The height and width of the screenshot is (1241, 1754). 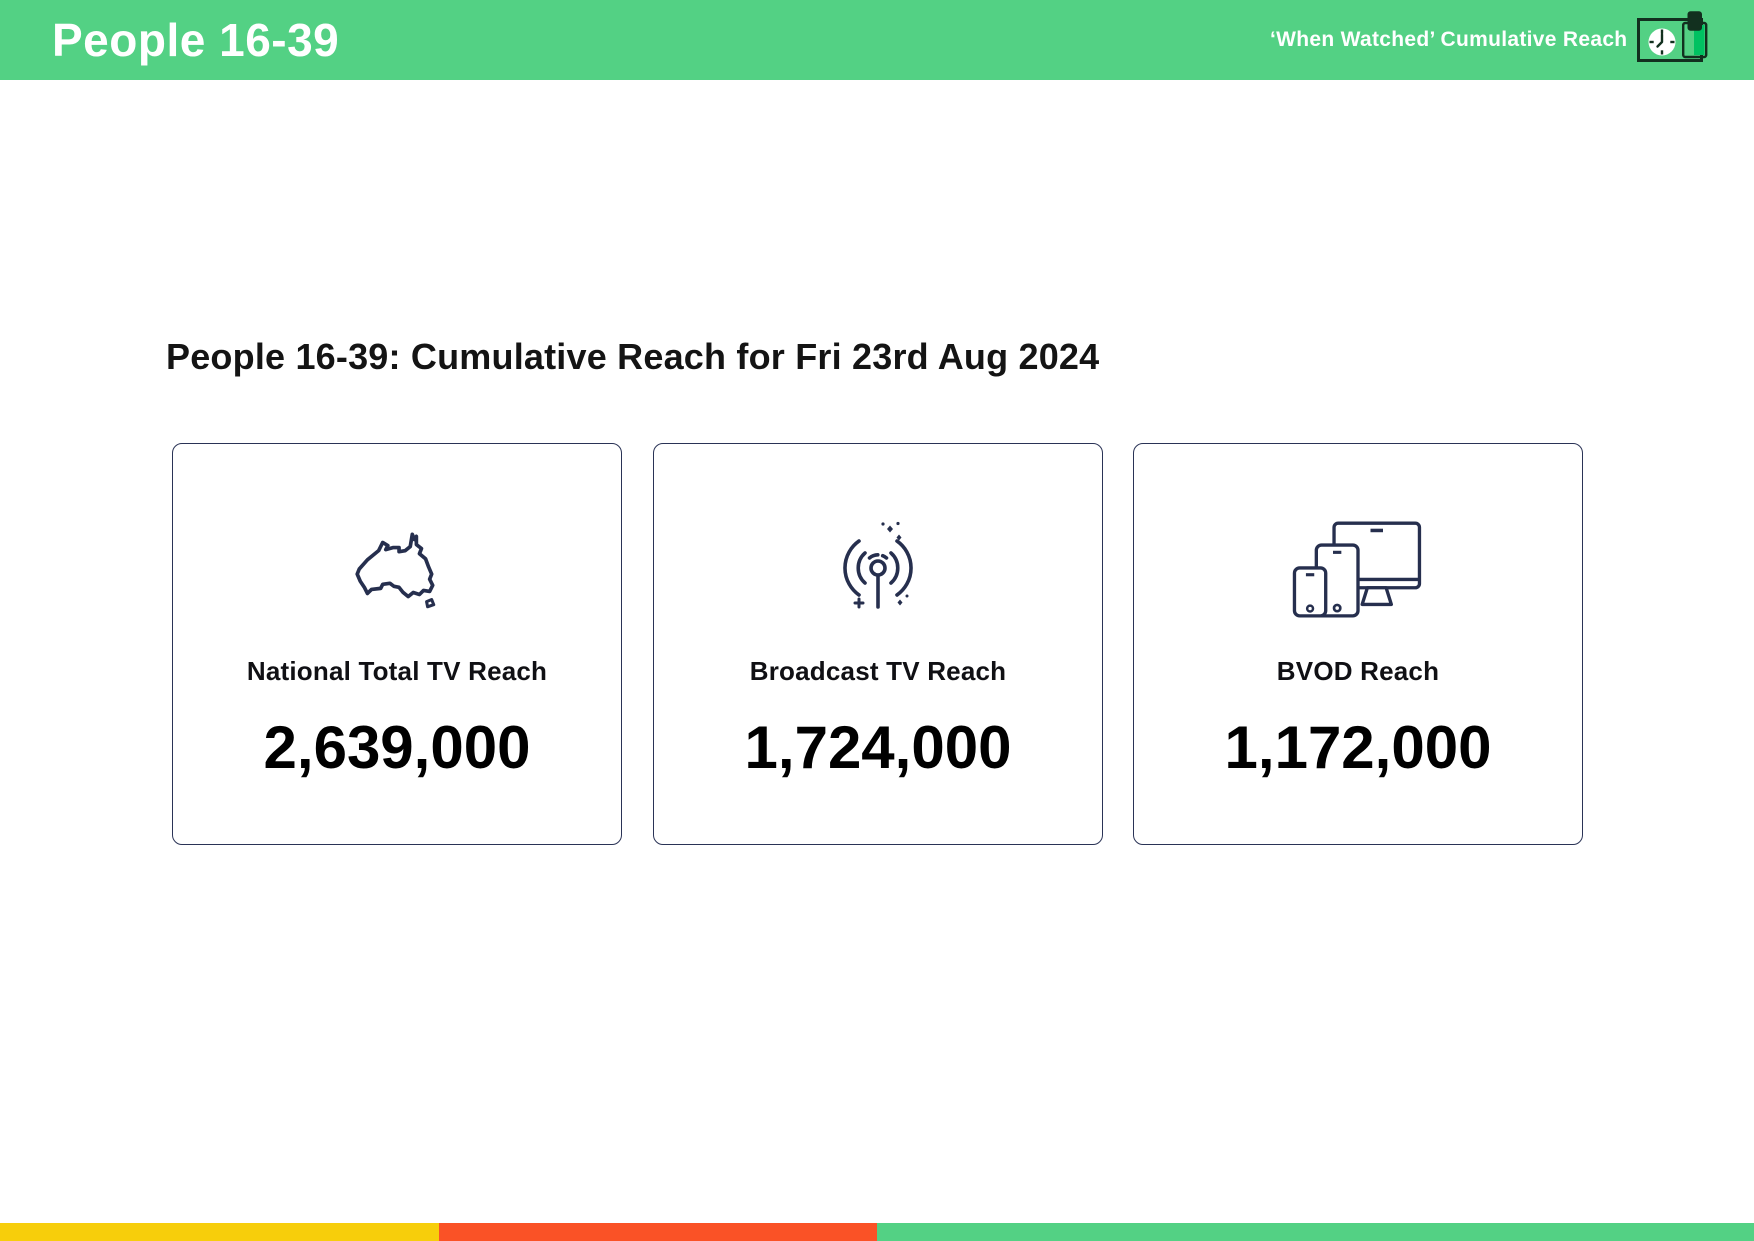 I want to click on card-value: 1,724,000, so click(x=878, y=747).